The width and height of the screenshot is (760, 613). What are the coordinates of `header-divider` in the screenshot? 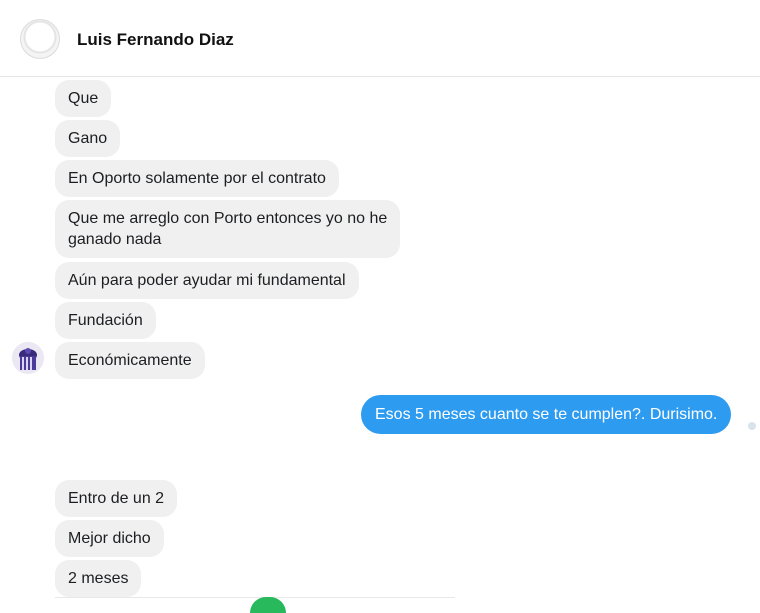 It's located at (380, 76).